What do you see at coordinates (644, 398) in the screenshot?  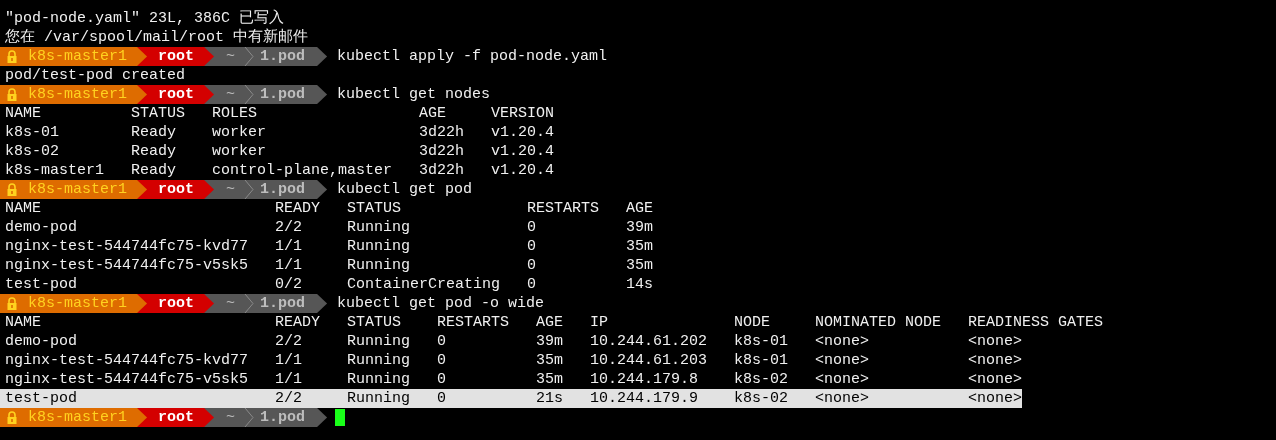 I see `table-cell: 10.244.179.9` at bounding box center [644, 398].